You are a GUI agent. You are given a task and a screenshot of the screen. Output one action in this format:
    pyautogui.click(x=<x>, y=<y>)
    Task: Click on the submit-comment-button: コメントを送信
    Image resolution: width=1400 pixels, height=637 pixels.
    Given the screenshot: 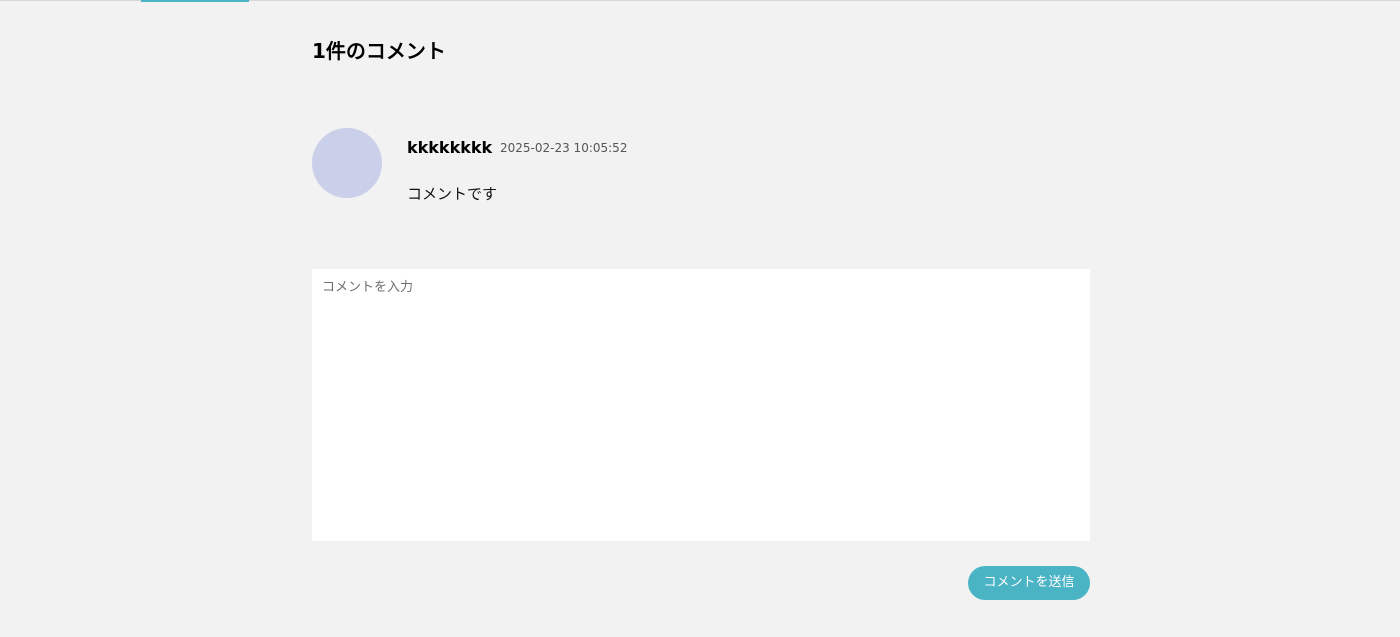 What is the action you would take?
    pyautogui.click(x=1029, y=583)
    